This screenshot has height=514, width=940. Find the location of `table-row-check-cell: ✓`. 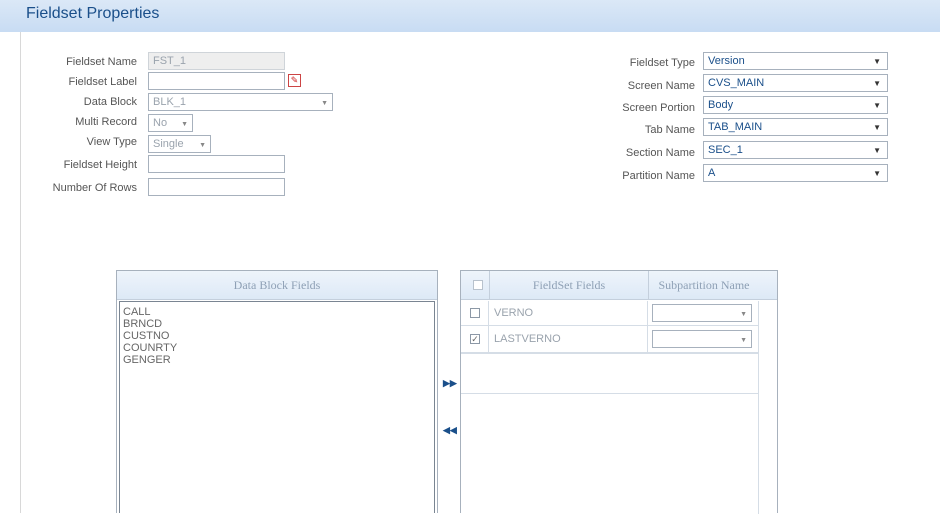

table-row-check-cell: ✓ is located at coordinates (475, 339).